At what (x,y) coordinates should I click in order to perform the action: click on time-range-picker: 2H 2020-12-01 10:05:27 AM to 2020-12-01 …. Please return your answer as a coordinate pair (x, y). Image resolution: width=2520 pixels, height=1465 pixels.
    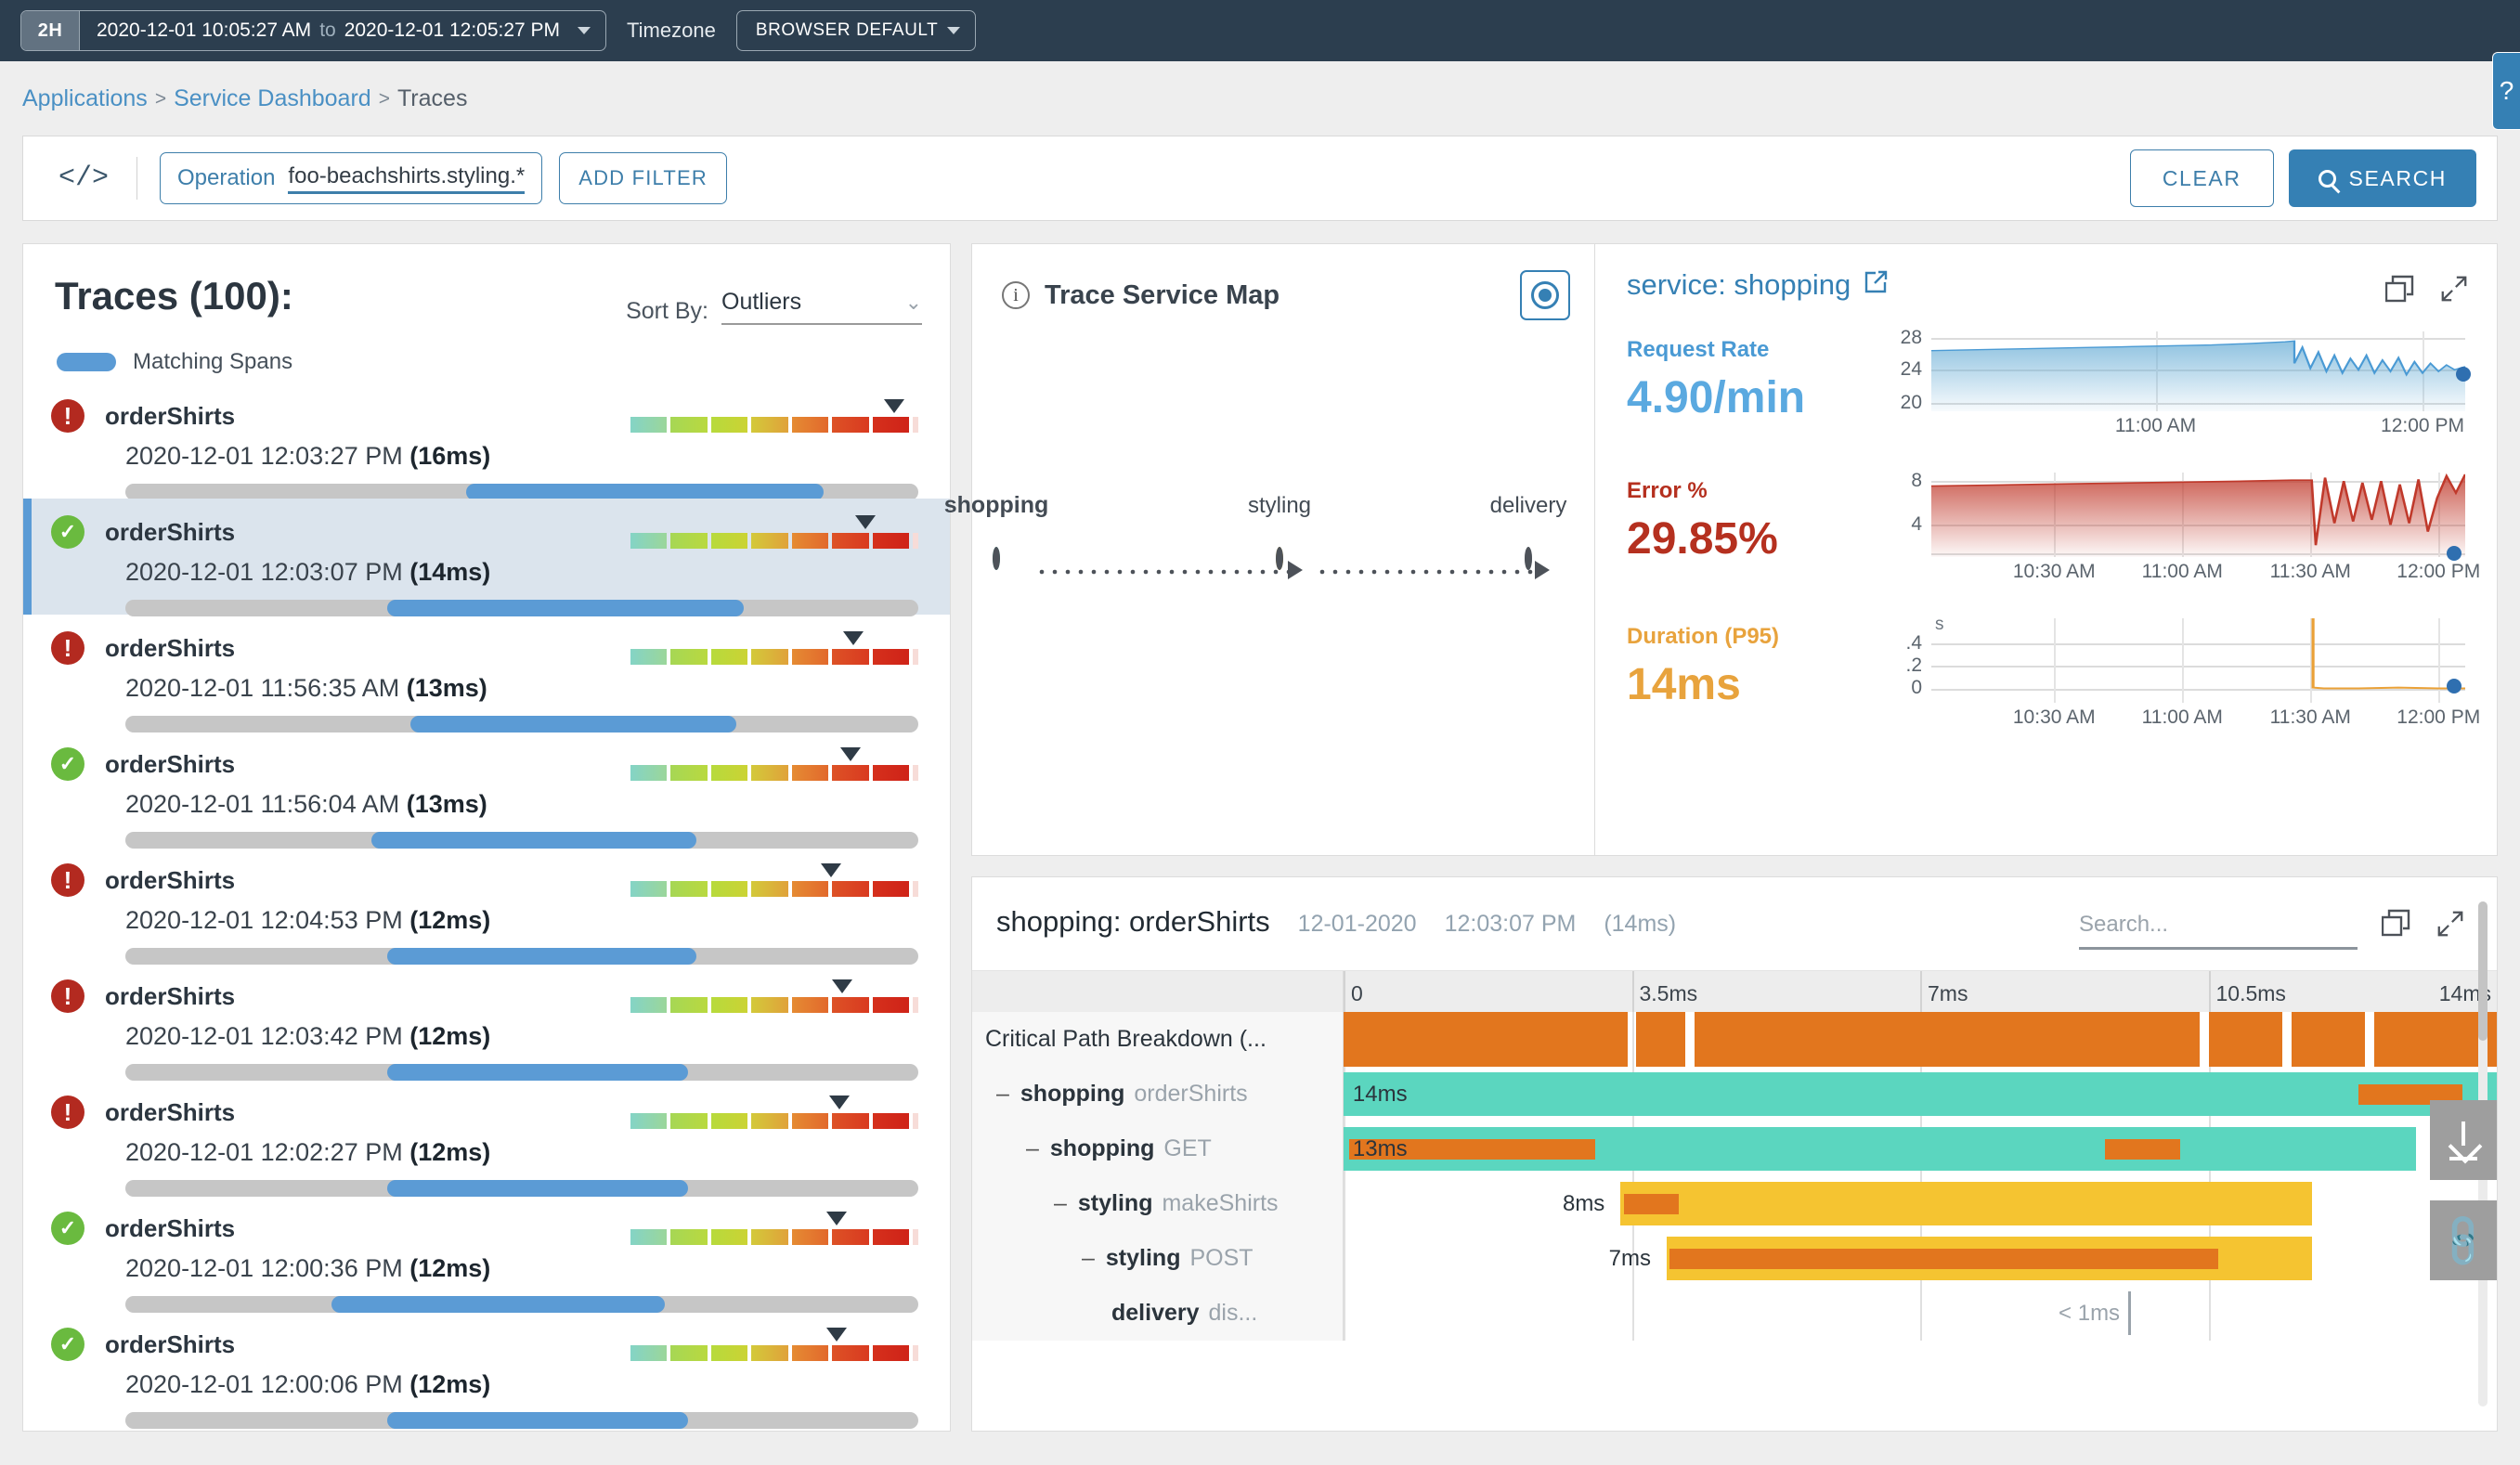
    Looking at the image, I should click on (313, 30).